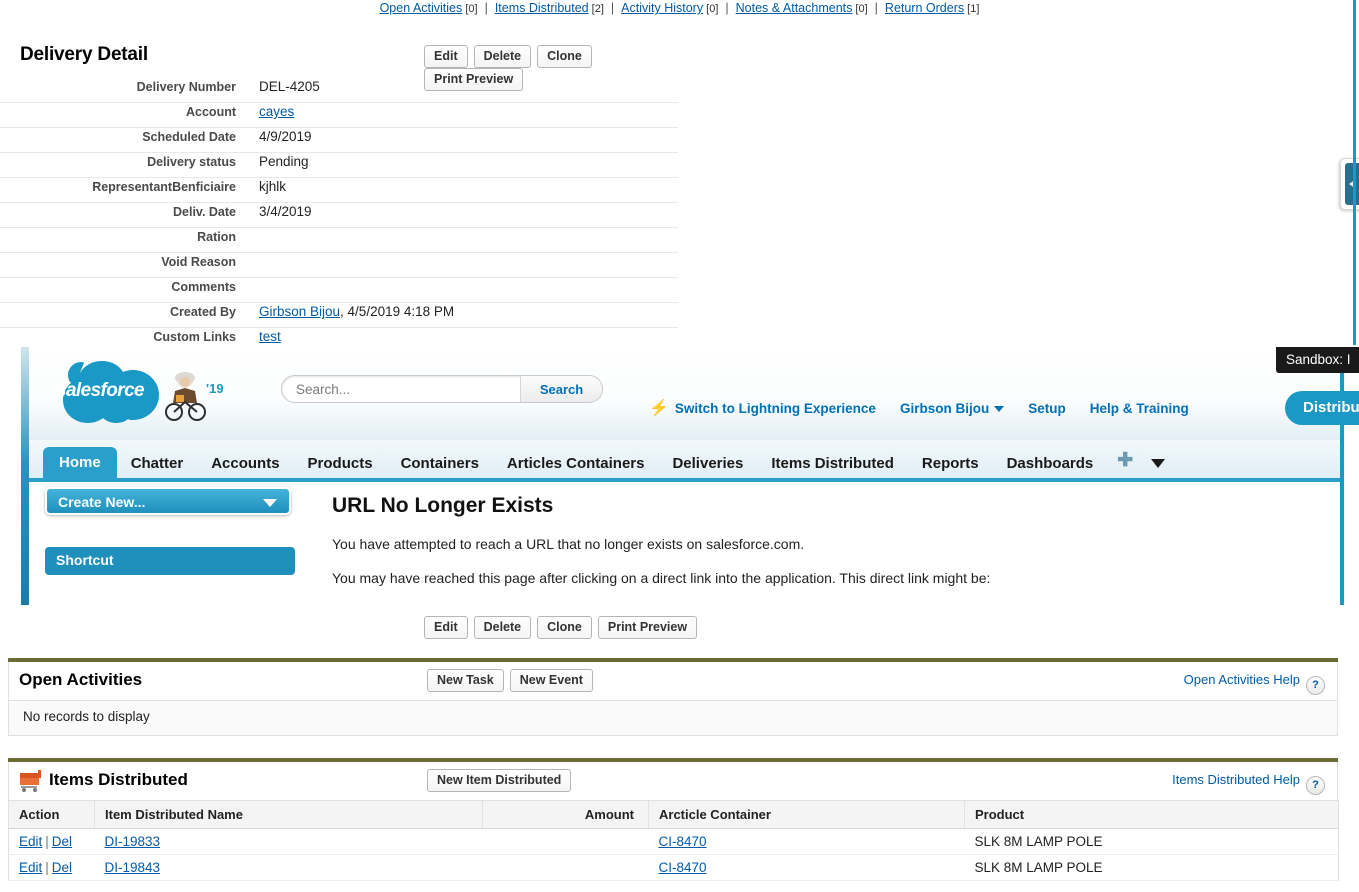  What do you see at coordinates (81, 679) in the screenshot?
I see `open-activities-title: Open Activities` at bounding box center [81, 679].